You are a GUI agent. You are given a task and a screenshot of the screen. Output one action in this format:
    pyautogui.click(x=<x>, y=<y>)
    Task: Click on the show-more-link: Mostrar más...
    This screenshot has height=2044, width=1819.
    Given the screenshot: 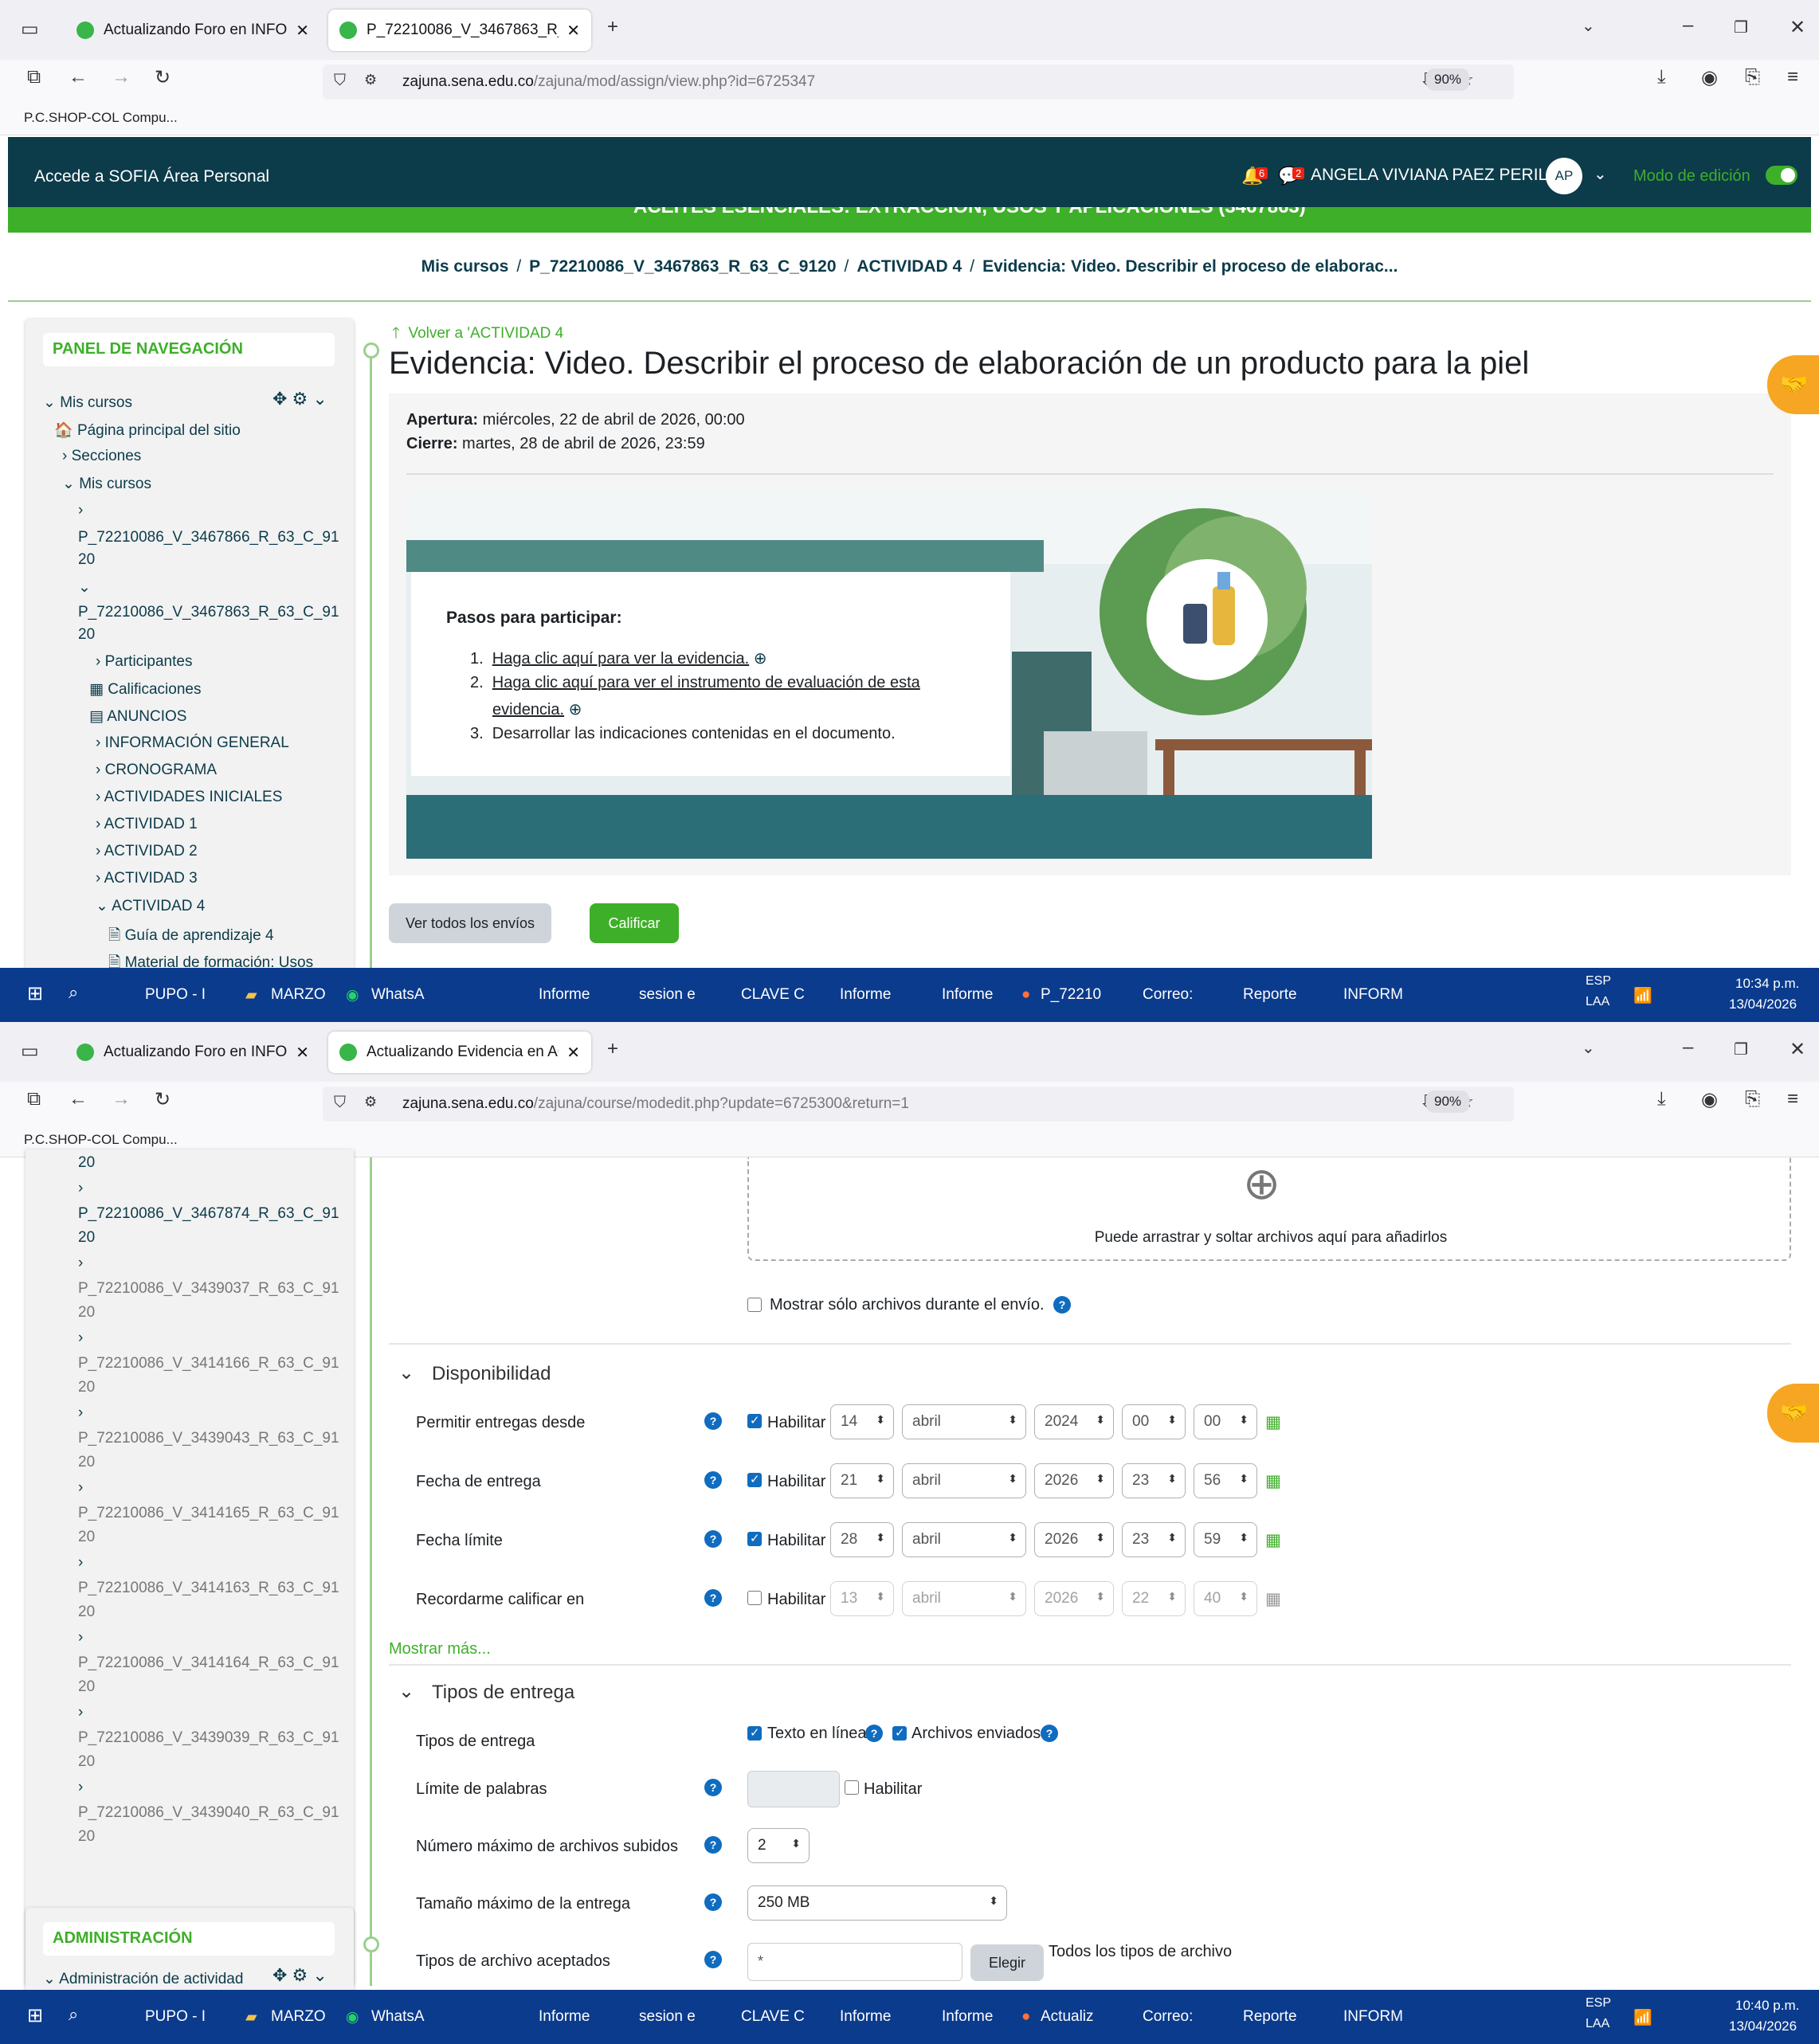 What is the action you would take?
    pyautogui.click(x=440, y=1649)
    